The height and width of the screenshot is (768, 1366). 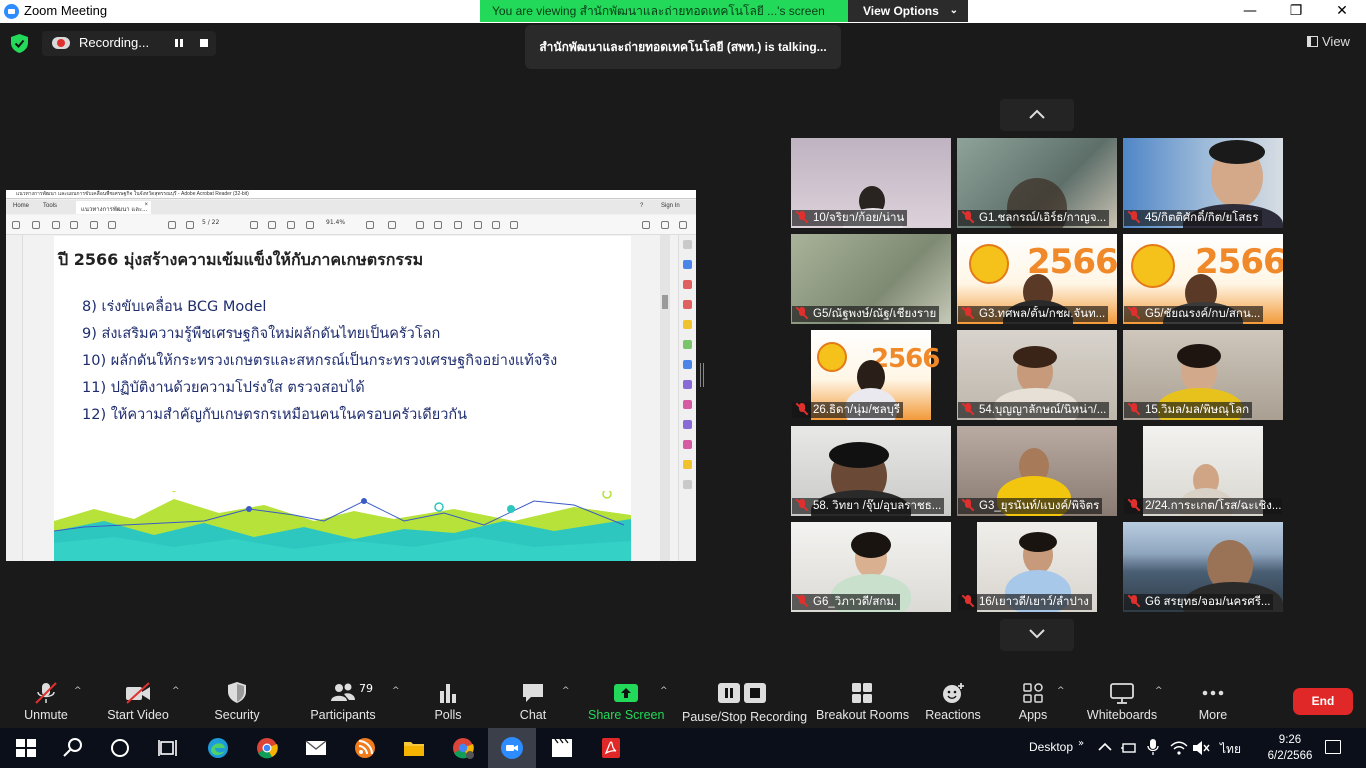 I want to click on scrollbar-thumb, so click(x=665, y=302).